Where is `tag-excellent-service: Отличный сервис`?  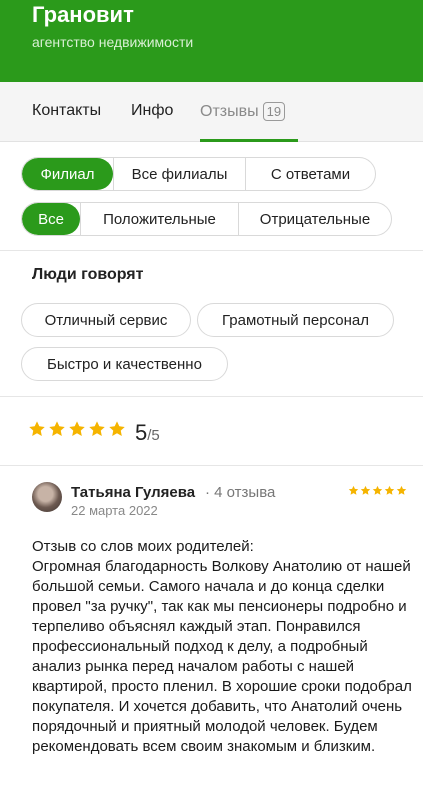 tag-excellent-service: Отличный сервис is located at coordinates (106, 320).